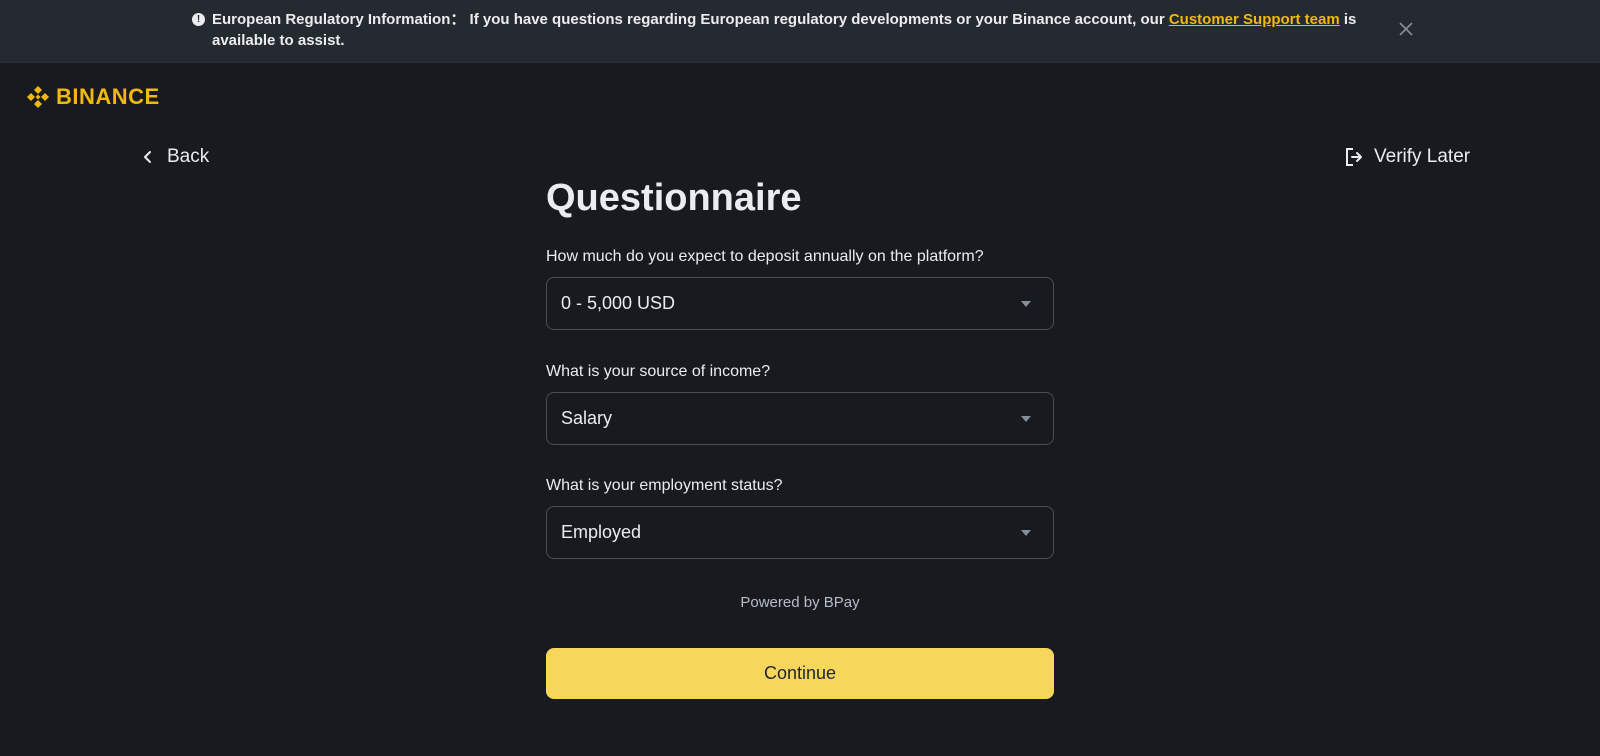  I want to click on question-label: What is your employment status?, so click(664, 485).